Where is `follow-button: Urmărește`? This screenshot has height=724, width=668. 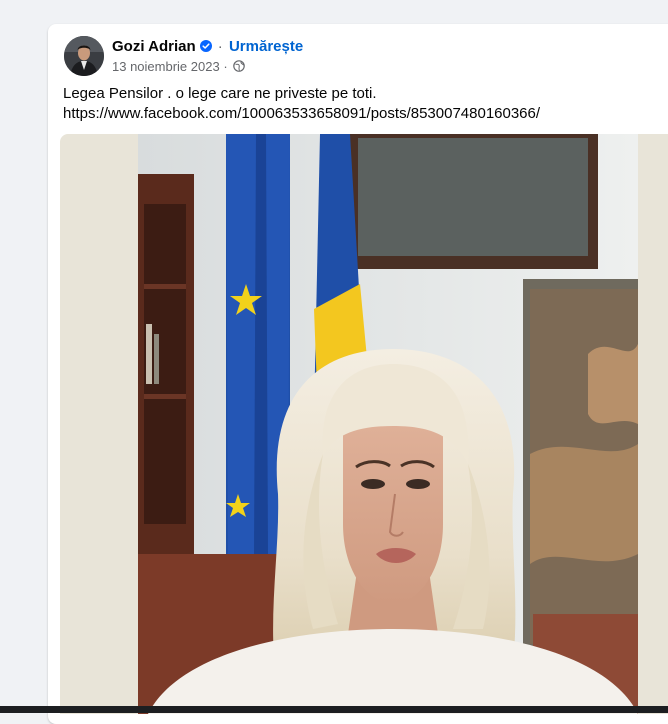
follow-button: Urmărește is located at coordinates (266, 46).